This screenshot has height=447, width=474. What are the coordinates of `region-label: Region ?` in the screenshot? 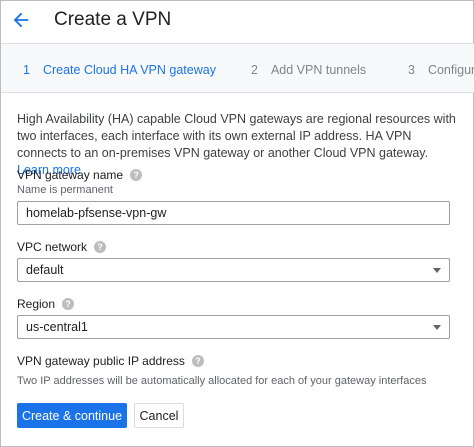 It's located at (46, 304).